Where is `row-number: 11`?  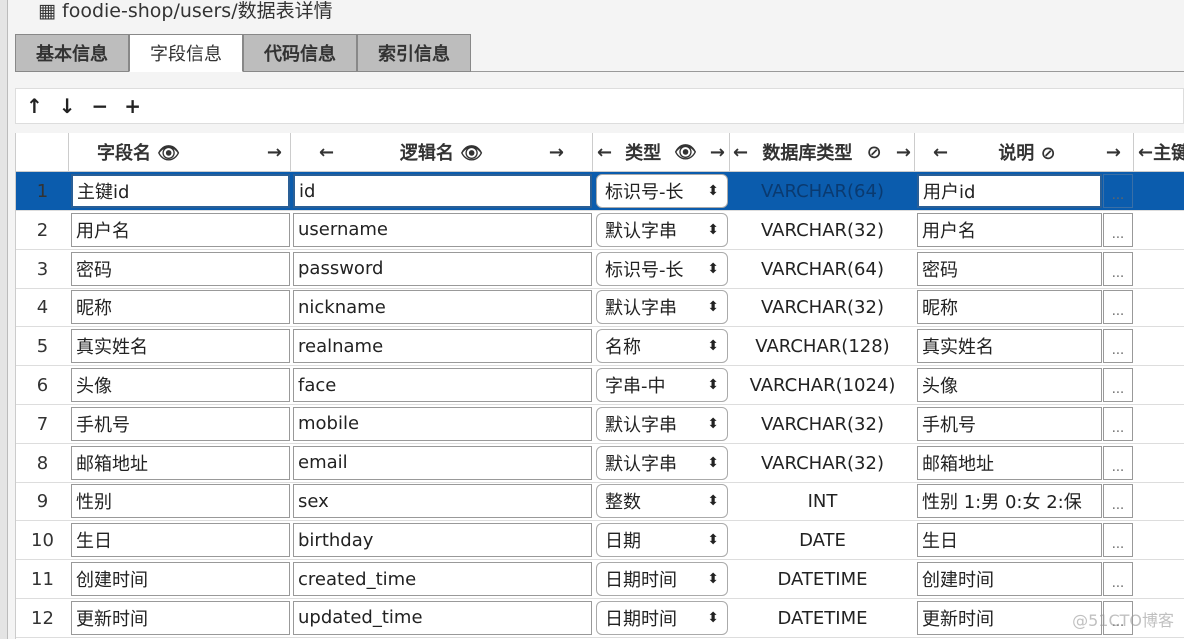
row-number: 11 is located at coordinates (42, 579).